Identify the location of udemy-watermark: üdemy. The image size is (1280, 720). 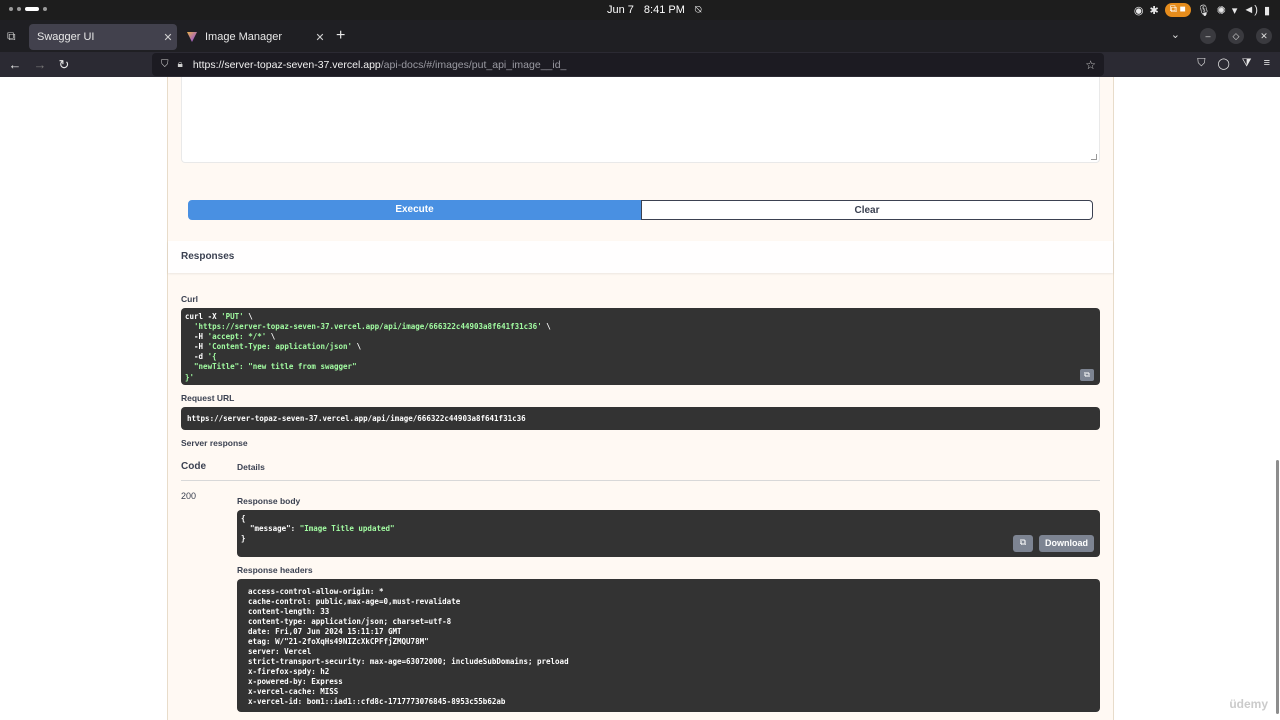
(1248, 704).